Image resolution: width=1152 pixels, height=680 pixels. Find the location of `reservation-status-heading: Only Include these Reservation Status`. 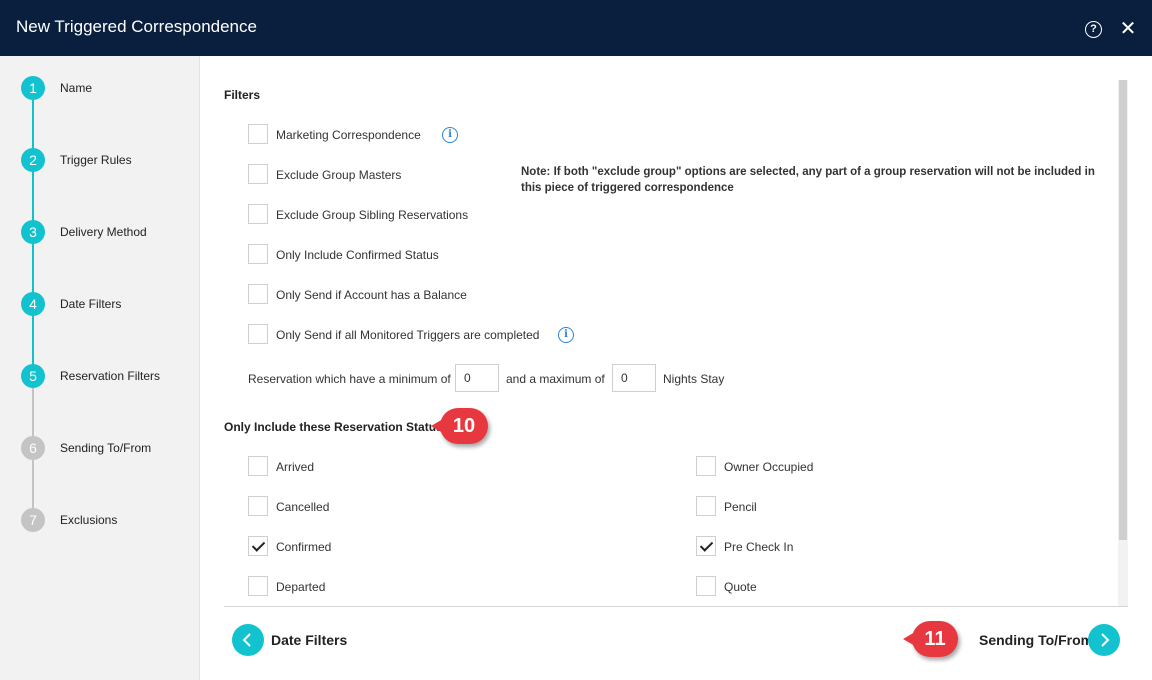

reservation-status-heading: Only Include these Reservation Status is located at coordinates (333, 427).